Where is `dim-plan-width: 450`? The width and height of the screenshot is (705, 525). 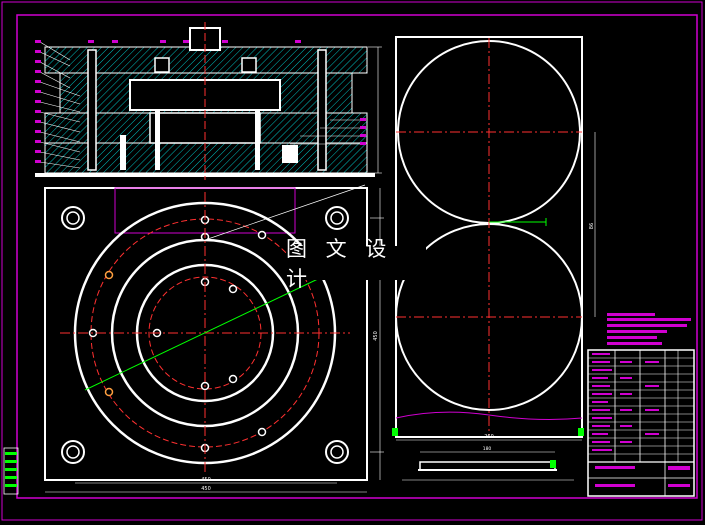 dim-plan-width: 450 is located at coordinates (206, 489).